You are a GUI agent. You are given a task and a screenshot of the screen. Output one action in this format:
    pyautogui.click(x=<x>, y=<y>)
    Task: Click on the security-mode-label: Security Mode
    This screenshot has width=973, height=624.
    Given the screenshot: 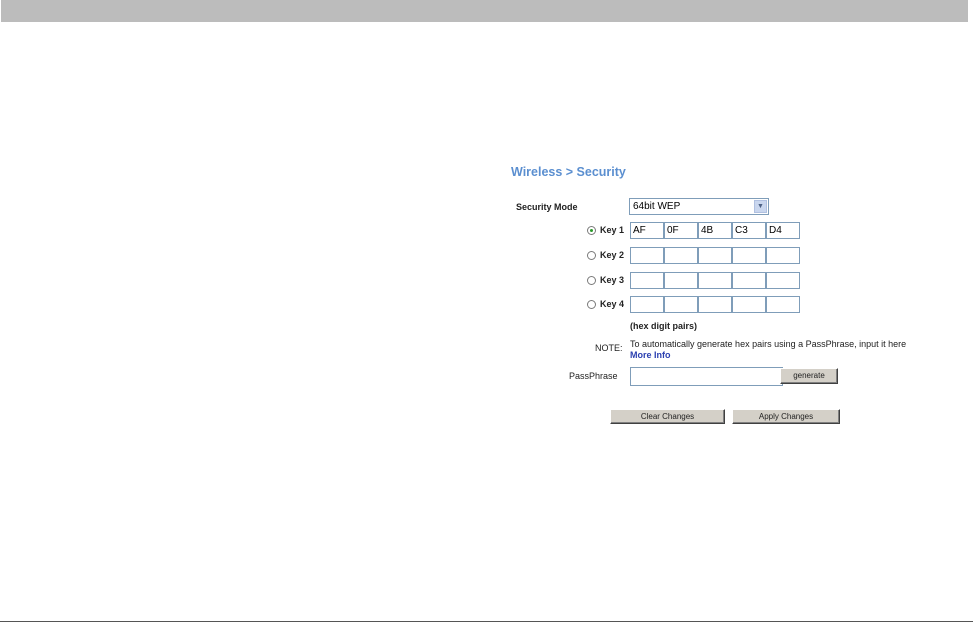 What is the action you would take?
    pyautogui.click(x=547, y=207)
    